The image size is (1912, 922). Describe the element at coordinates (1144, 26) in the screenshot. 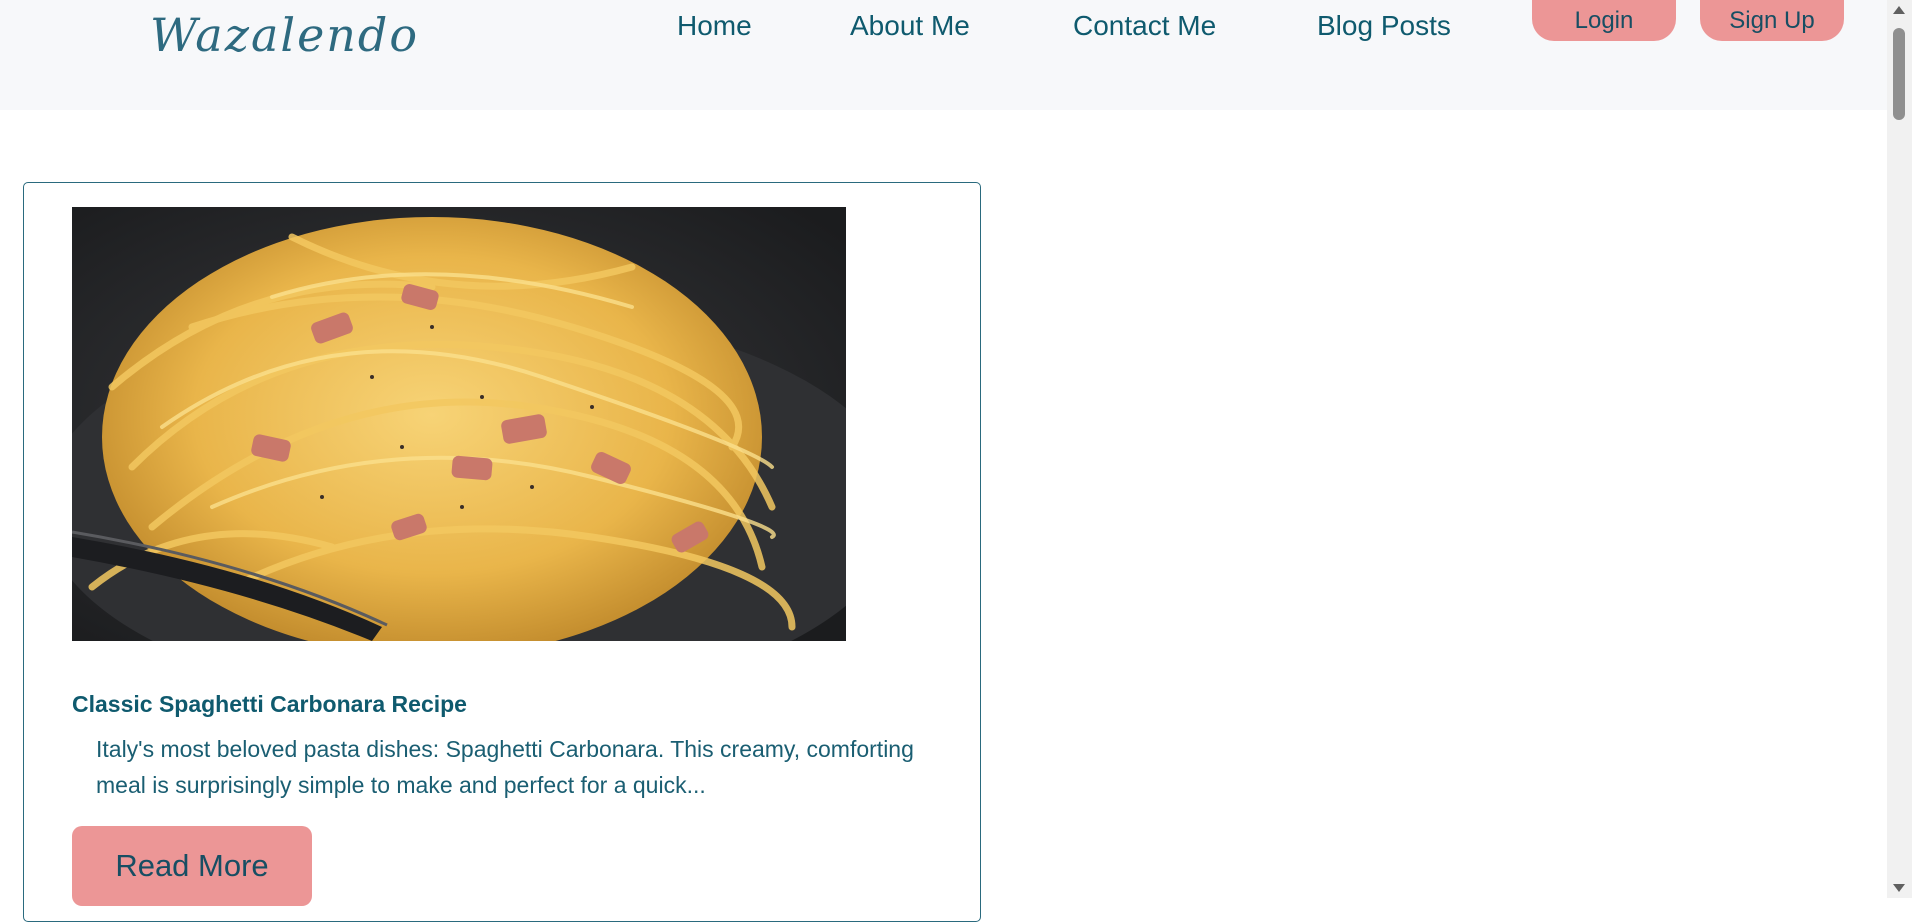

I see `nav-contact-me: Contact Me` at that location.